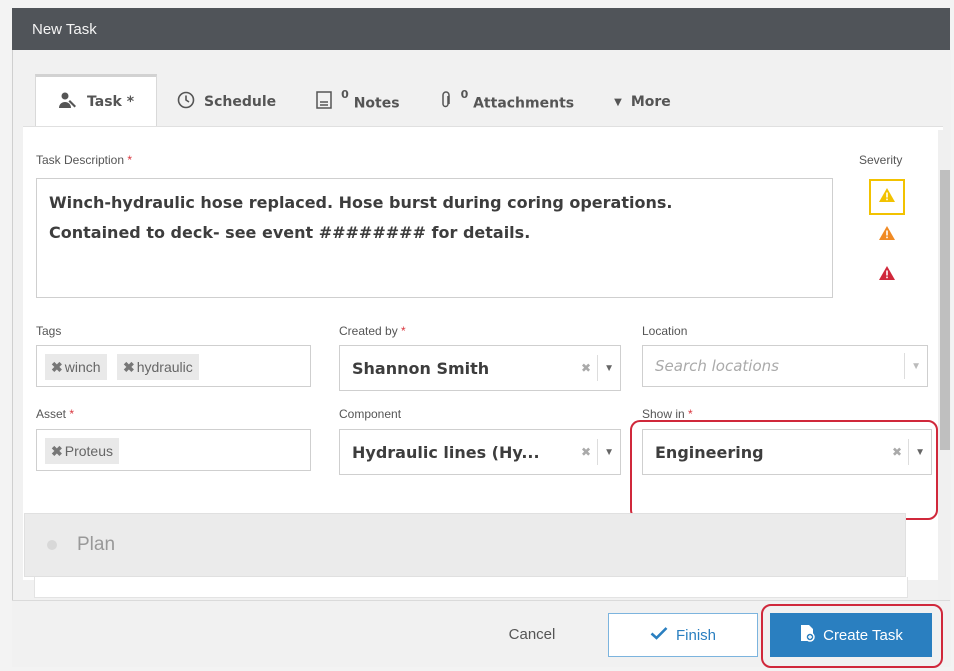 This screenshot has width=954, height=671. I want to click on location-select: Search locations ▼, so click(785, 366).